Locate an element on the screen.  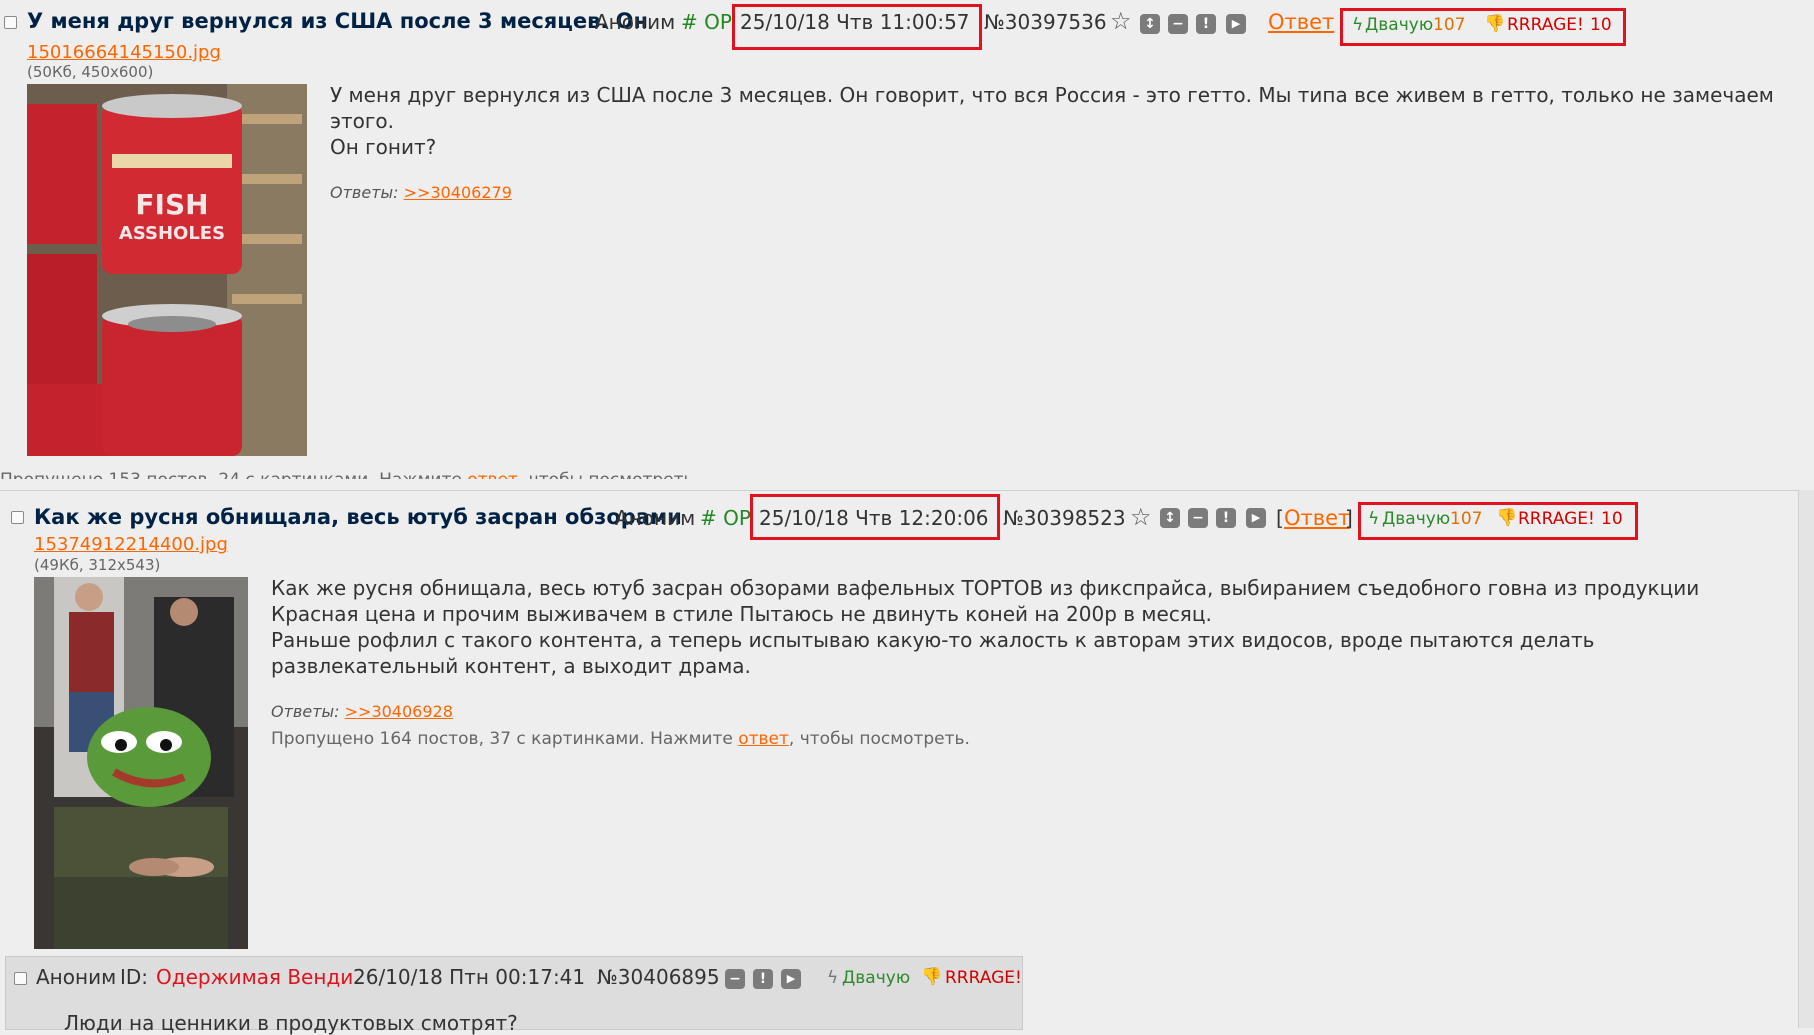
file-info: (49Кб, 312x543) is located at coordinates (97, 565).